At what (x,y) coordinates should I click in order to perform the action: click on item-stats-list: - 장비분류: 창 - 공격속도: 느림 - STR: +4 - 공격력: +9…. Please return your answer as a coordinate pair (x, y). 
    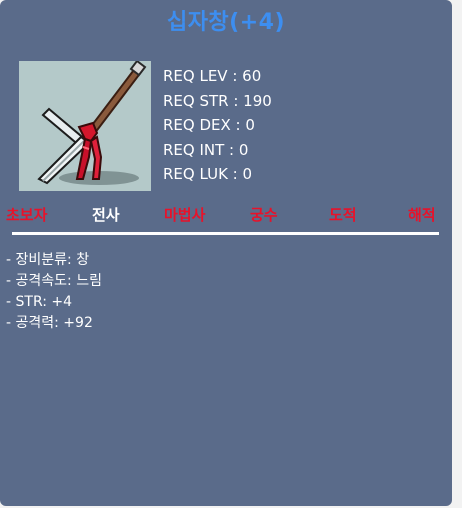
    Looking at the image, I should click on (54, 292).